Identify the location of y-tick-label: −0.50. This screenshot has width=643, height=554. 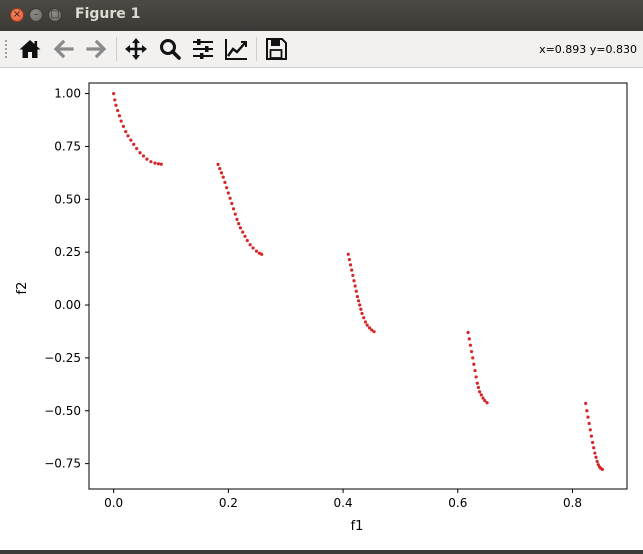
(62, 411).